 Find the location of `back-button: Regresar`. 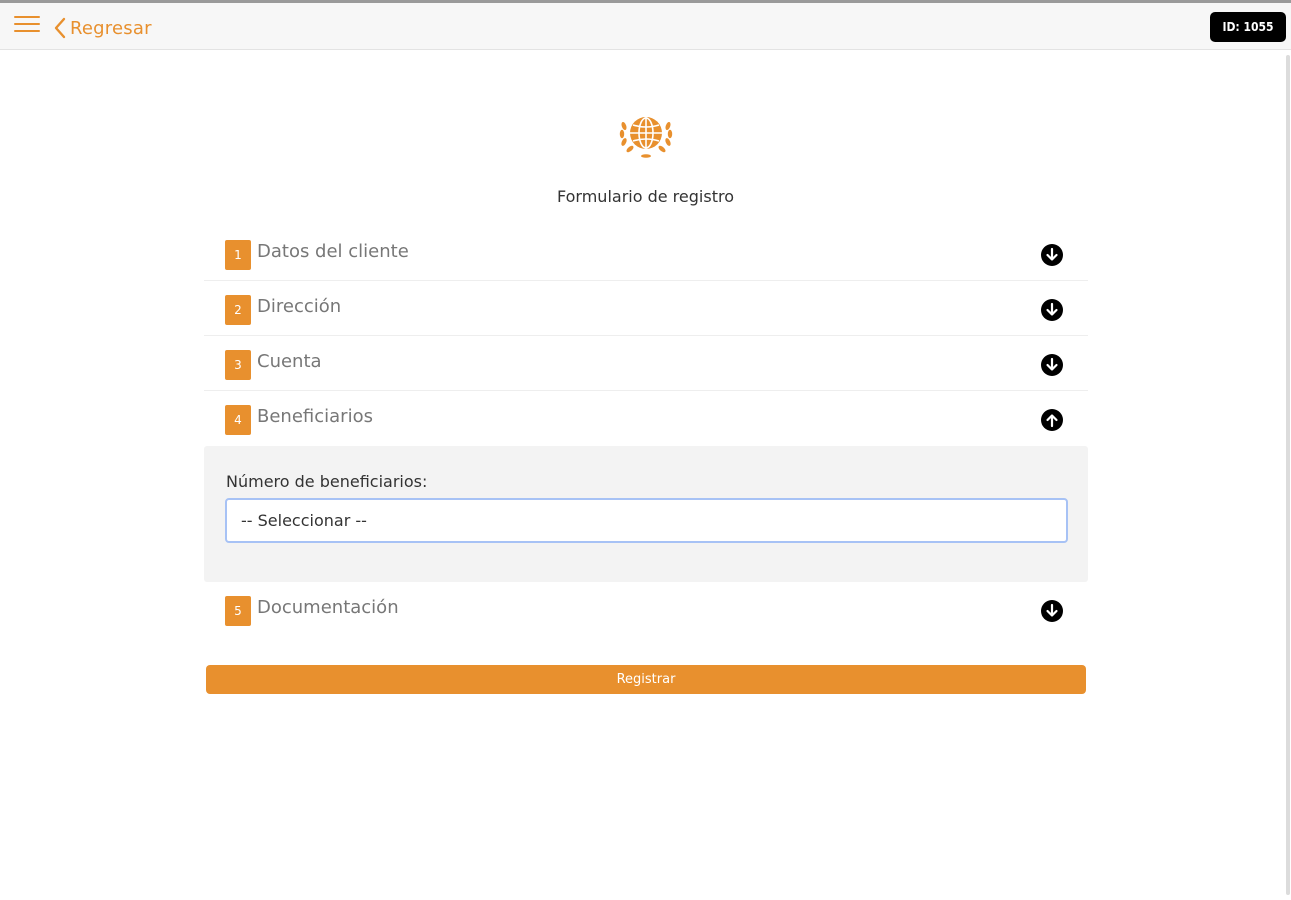

back-button: Regresar is located at coordinates (103, 28).